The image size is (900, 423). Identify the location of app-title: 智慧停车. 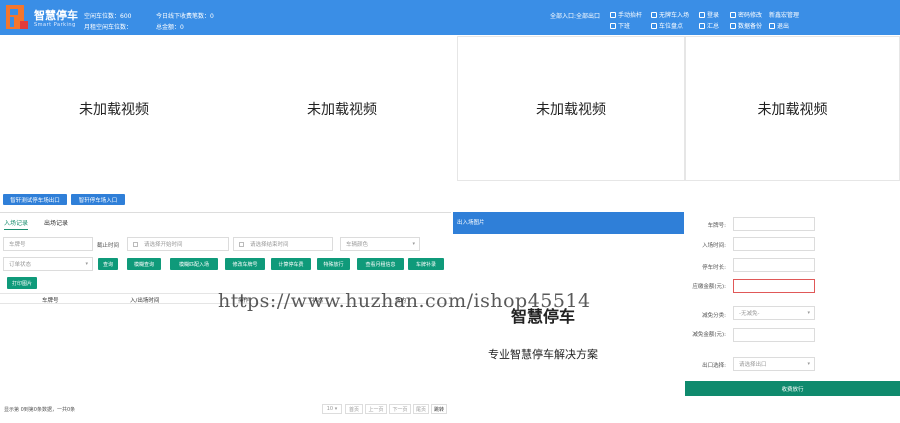
(56, 15).